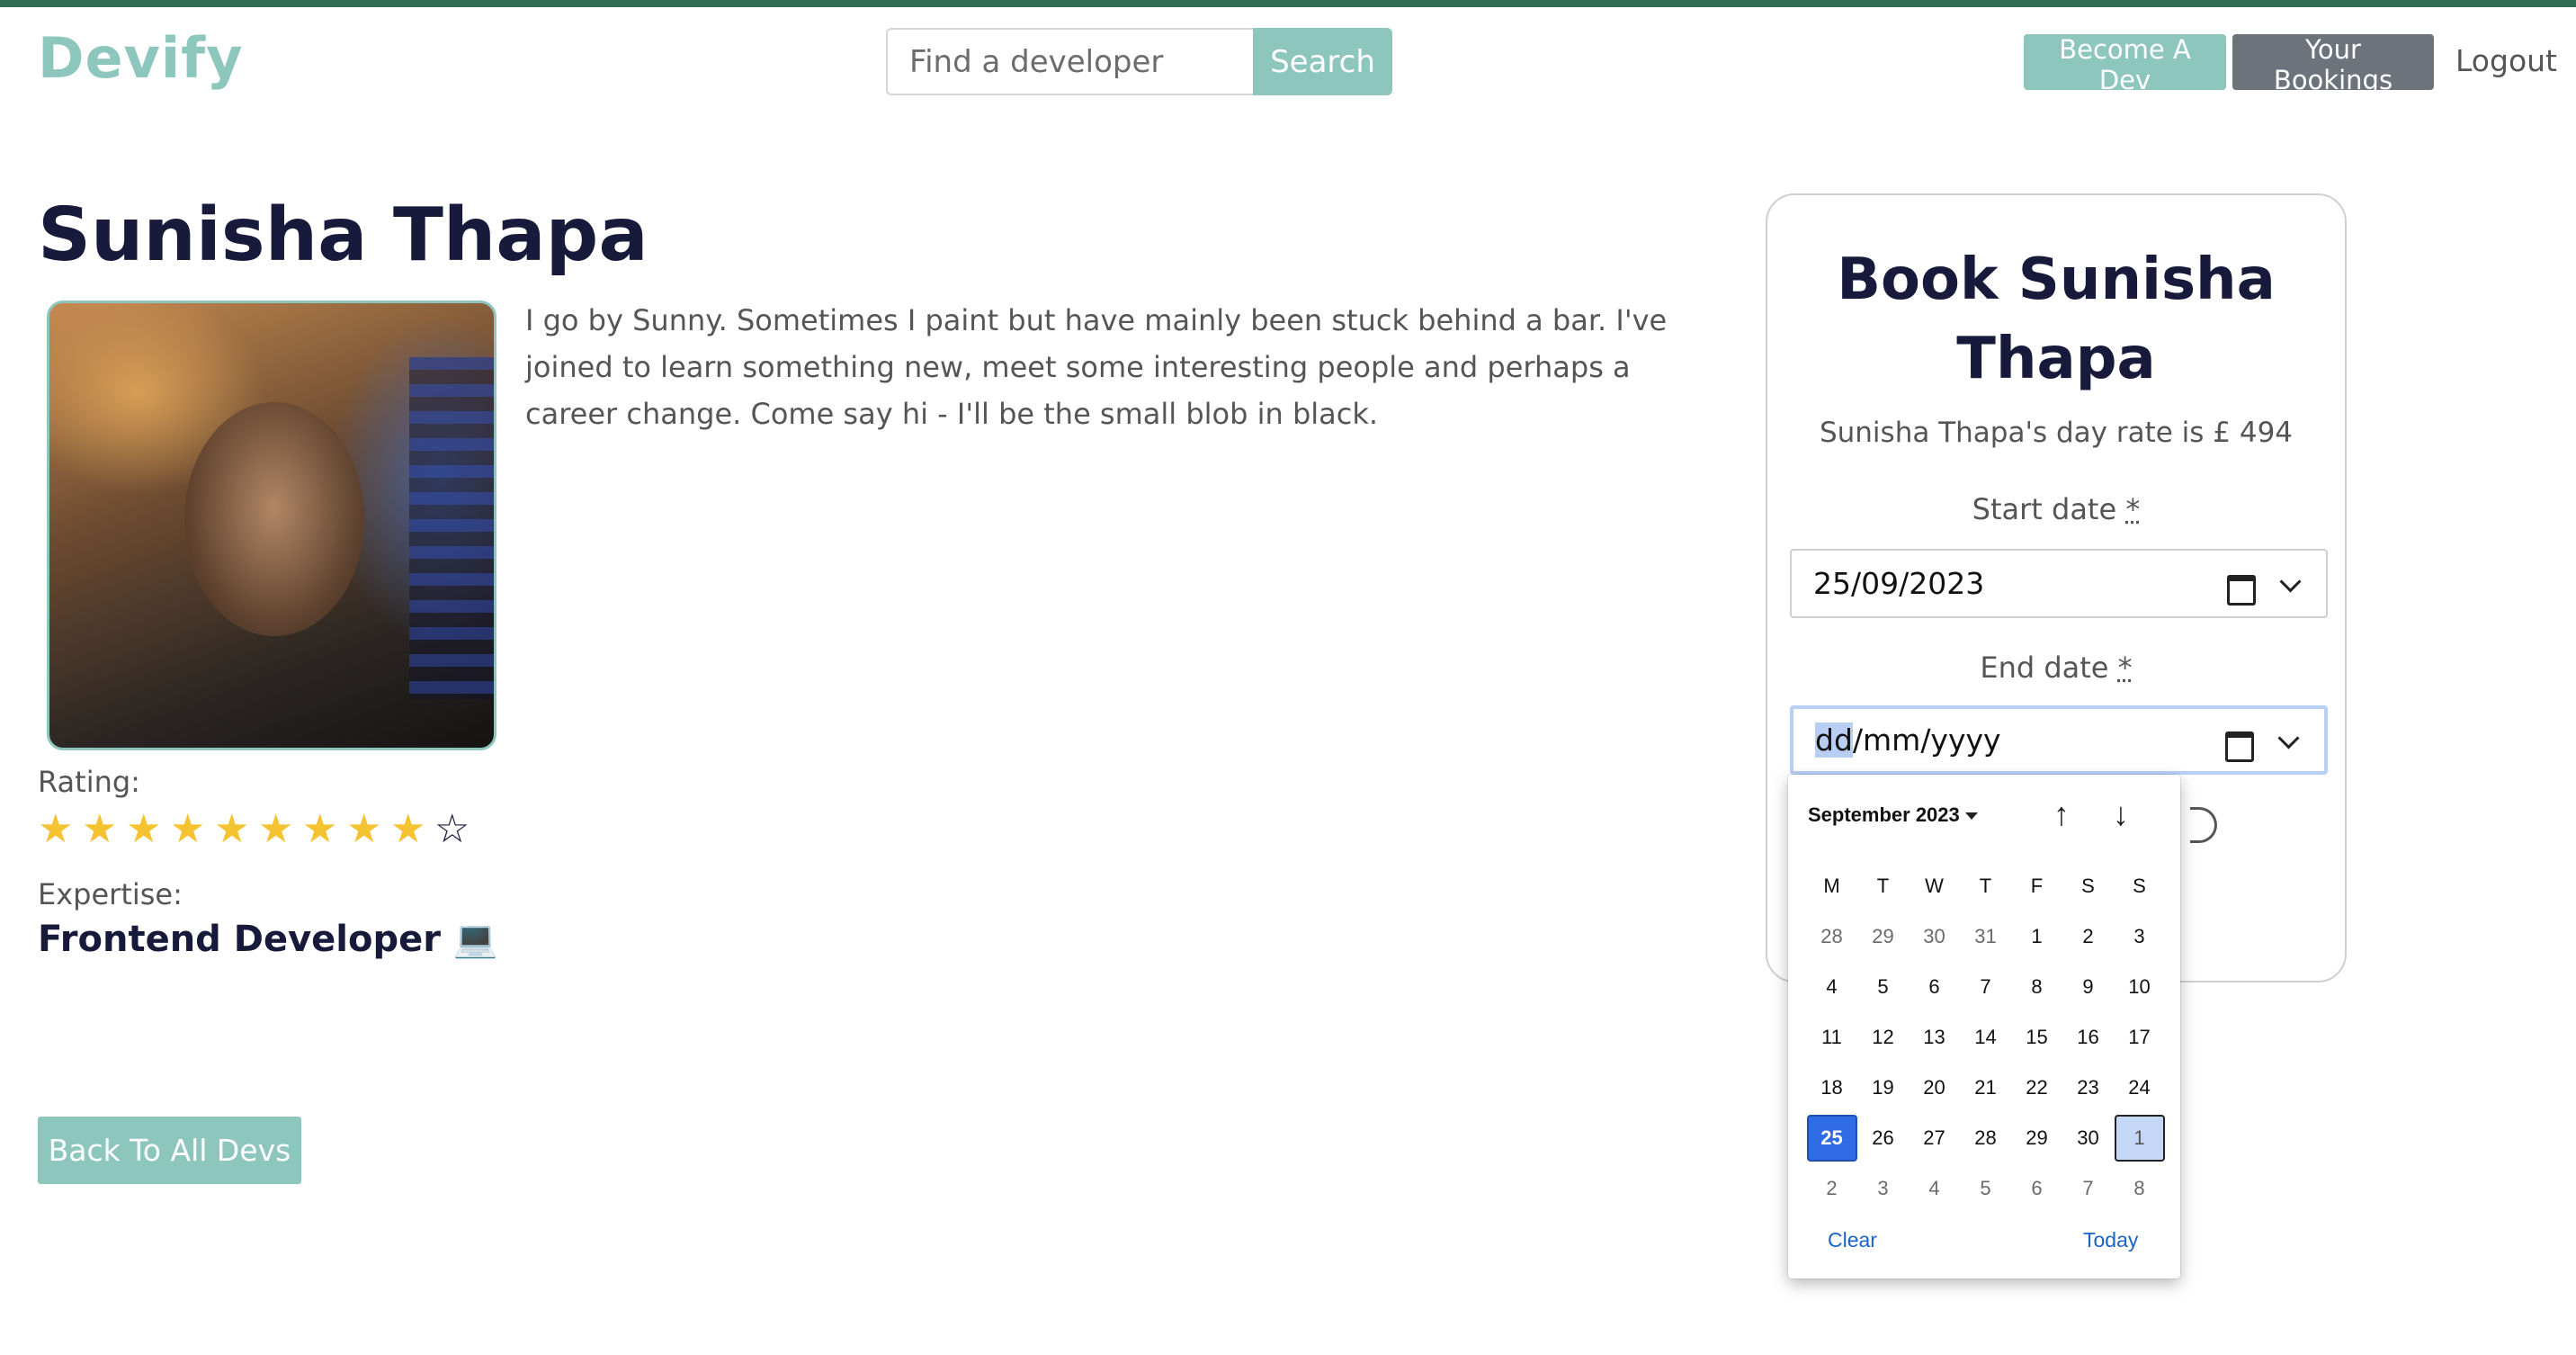 This screenshot has width=2576, height=1355. What do you see at coordinates (1935, 1037) in the screenshot?
I see `calendar-day: 13` at bounding box center [1935, 1037].